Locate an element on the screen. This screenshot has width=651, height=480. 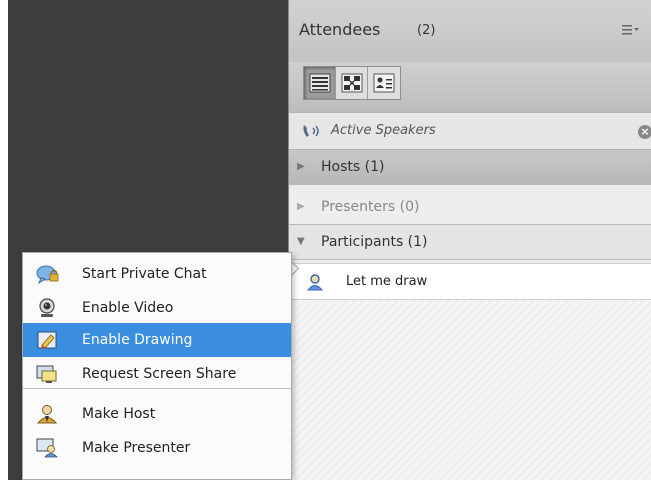
list-view-button is located at coordinates (320, 83).